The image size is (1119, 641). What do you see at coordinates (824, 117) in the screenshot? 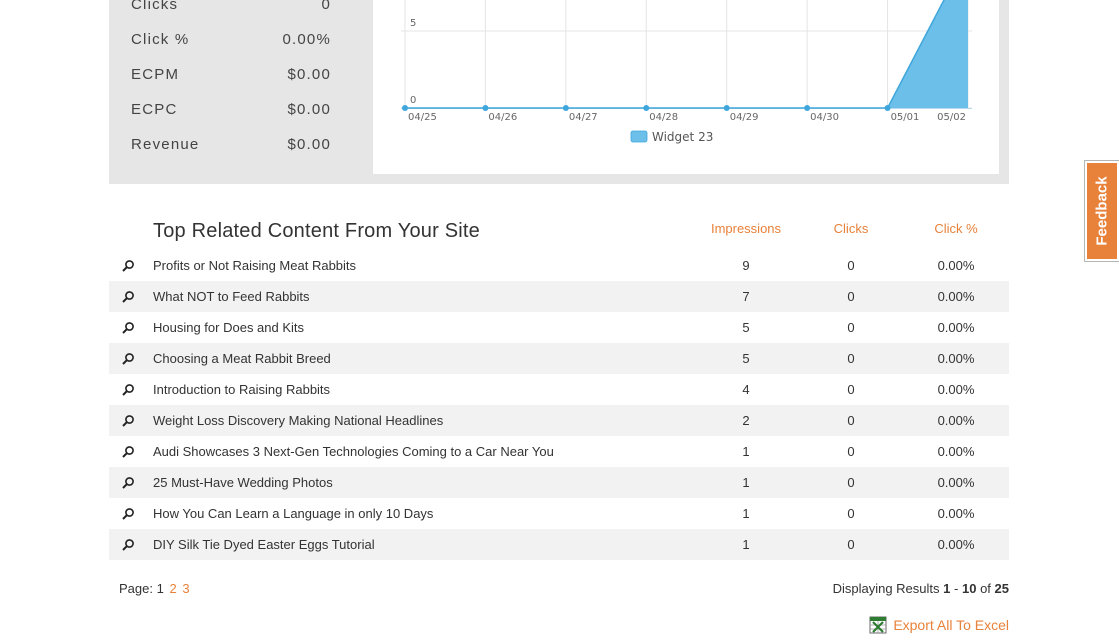
I see `x-tick-label: 04/30` at bounding box center [824, 117].